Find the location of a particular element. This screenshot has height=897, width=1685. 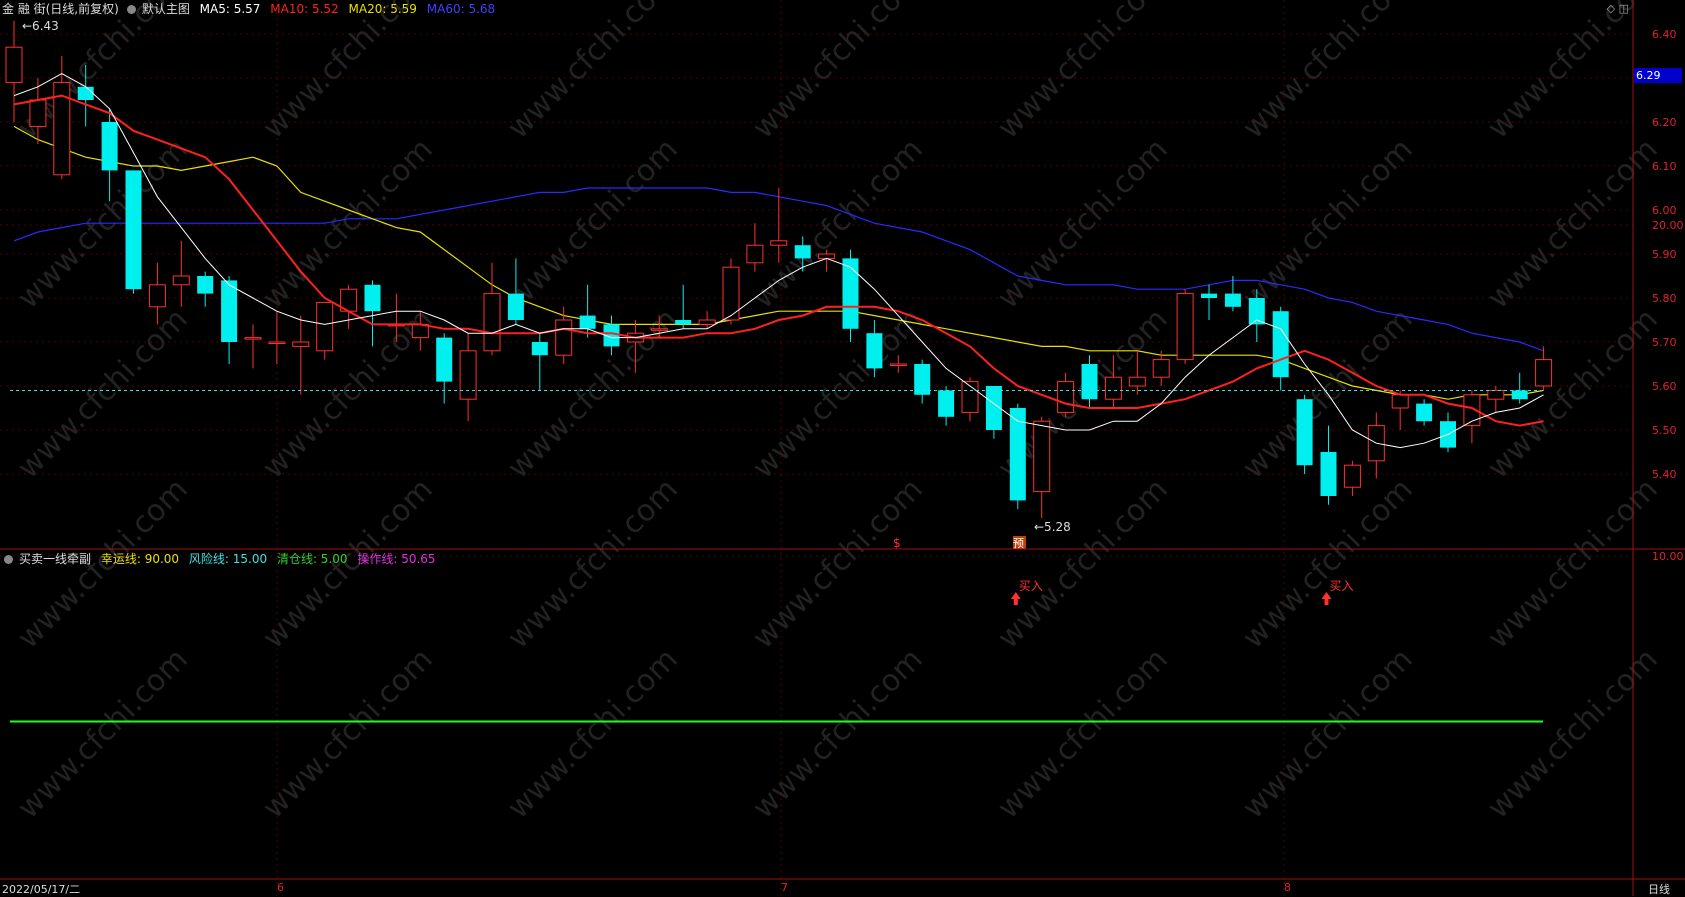

main-chart-name: 默认主图 is located at coordinates (166, 9).